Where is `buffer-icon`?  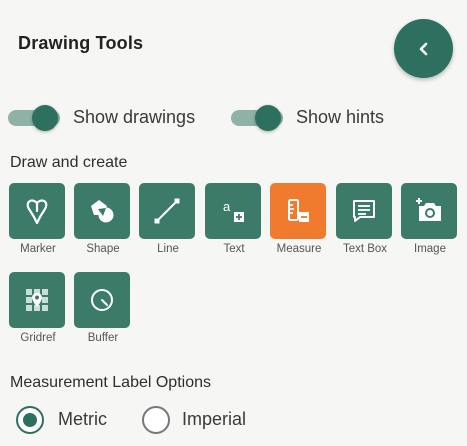
buffer-icon is located at coordinates (102, 300).